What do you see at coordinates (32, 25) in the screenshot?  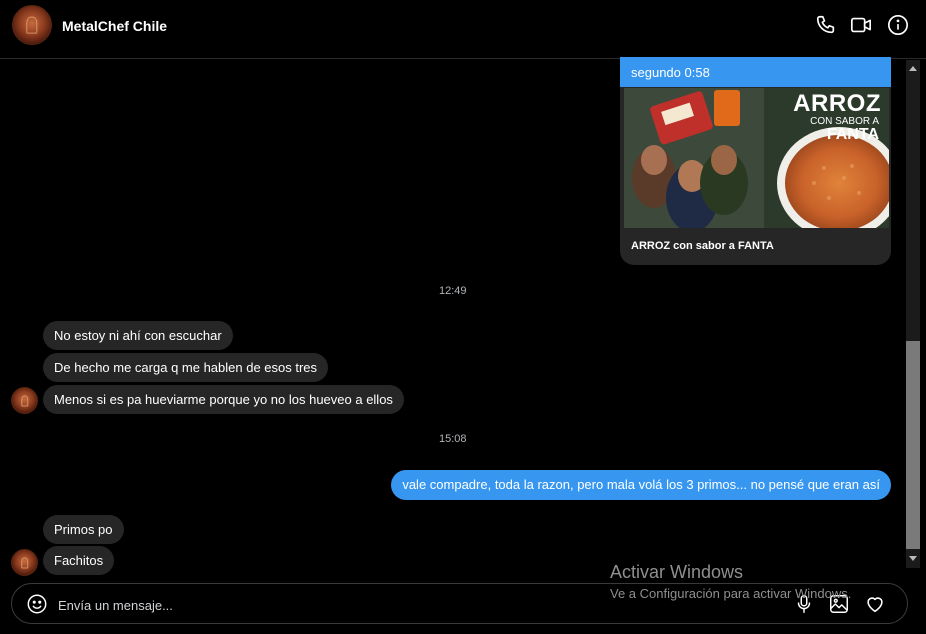 I see `contact-avatar` at bounding box center [32, 25].